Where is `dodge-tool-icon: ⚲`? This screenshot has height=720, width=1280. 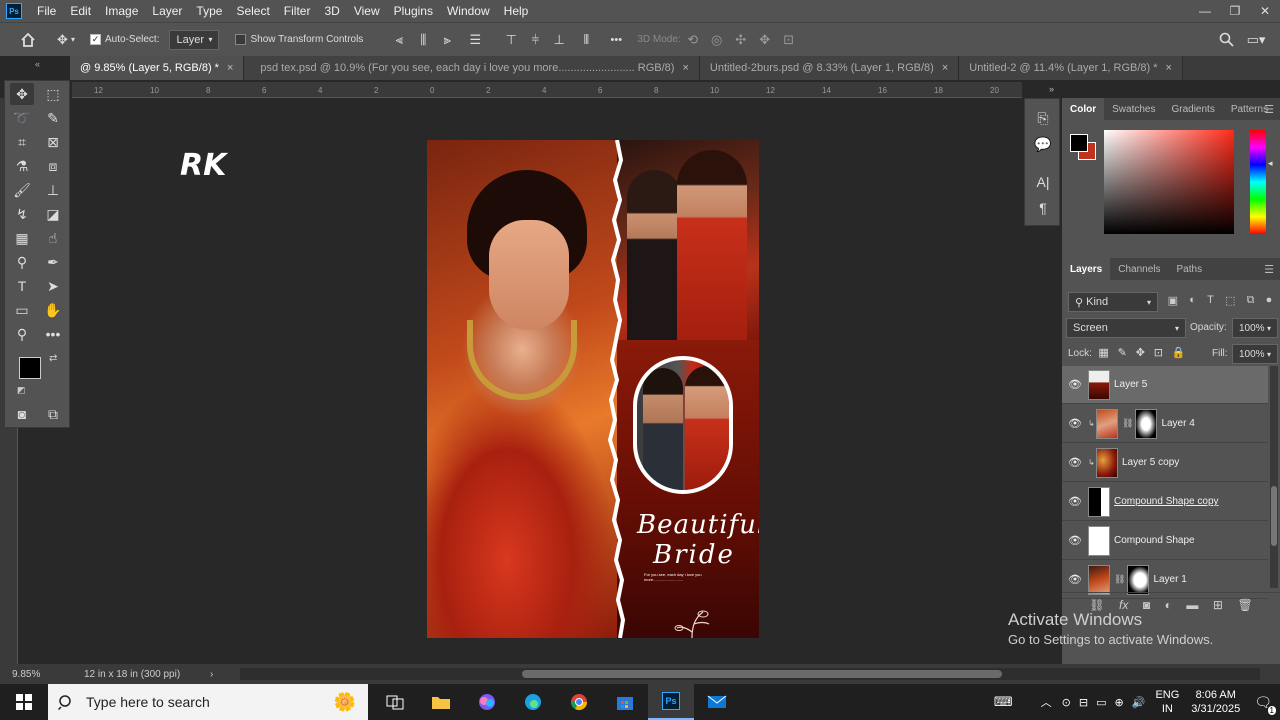 dodge-tool-icon: ⚲ is located at coordinates (22, 262).